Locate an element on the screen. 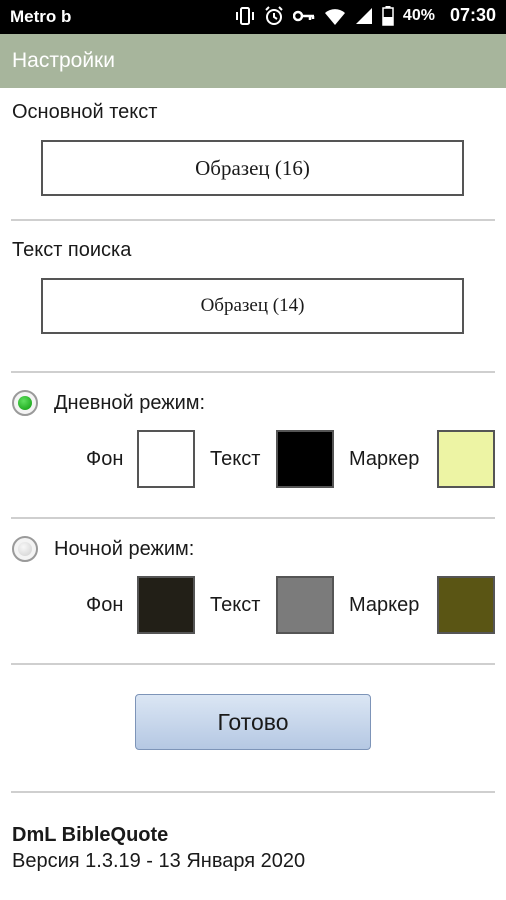 The height and width of the screenshot is (900, 506). page-title: Настройки is located at coordinates (63, 60).